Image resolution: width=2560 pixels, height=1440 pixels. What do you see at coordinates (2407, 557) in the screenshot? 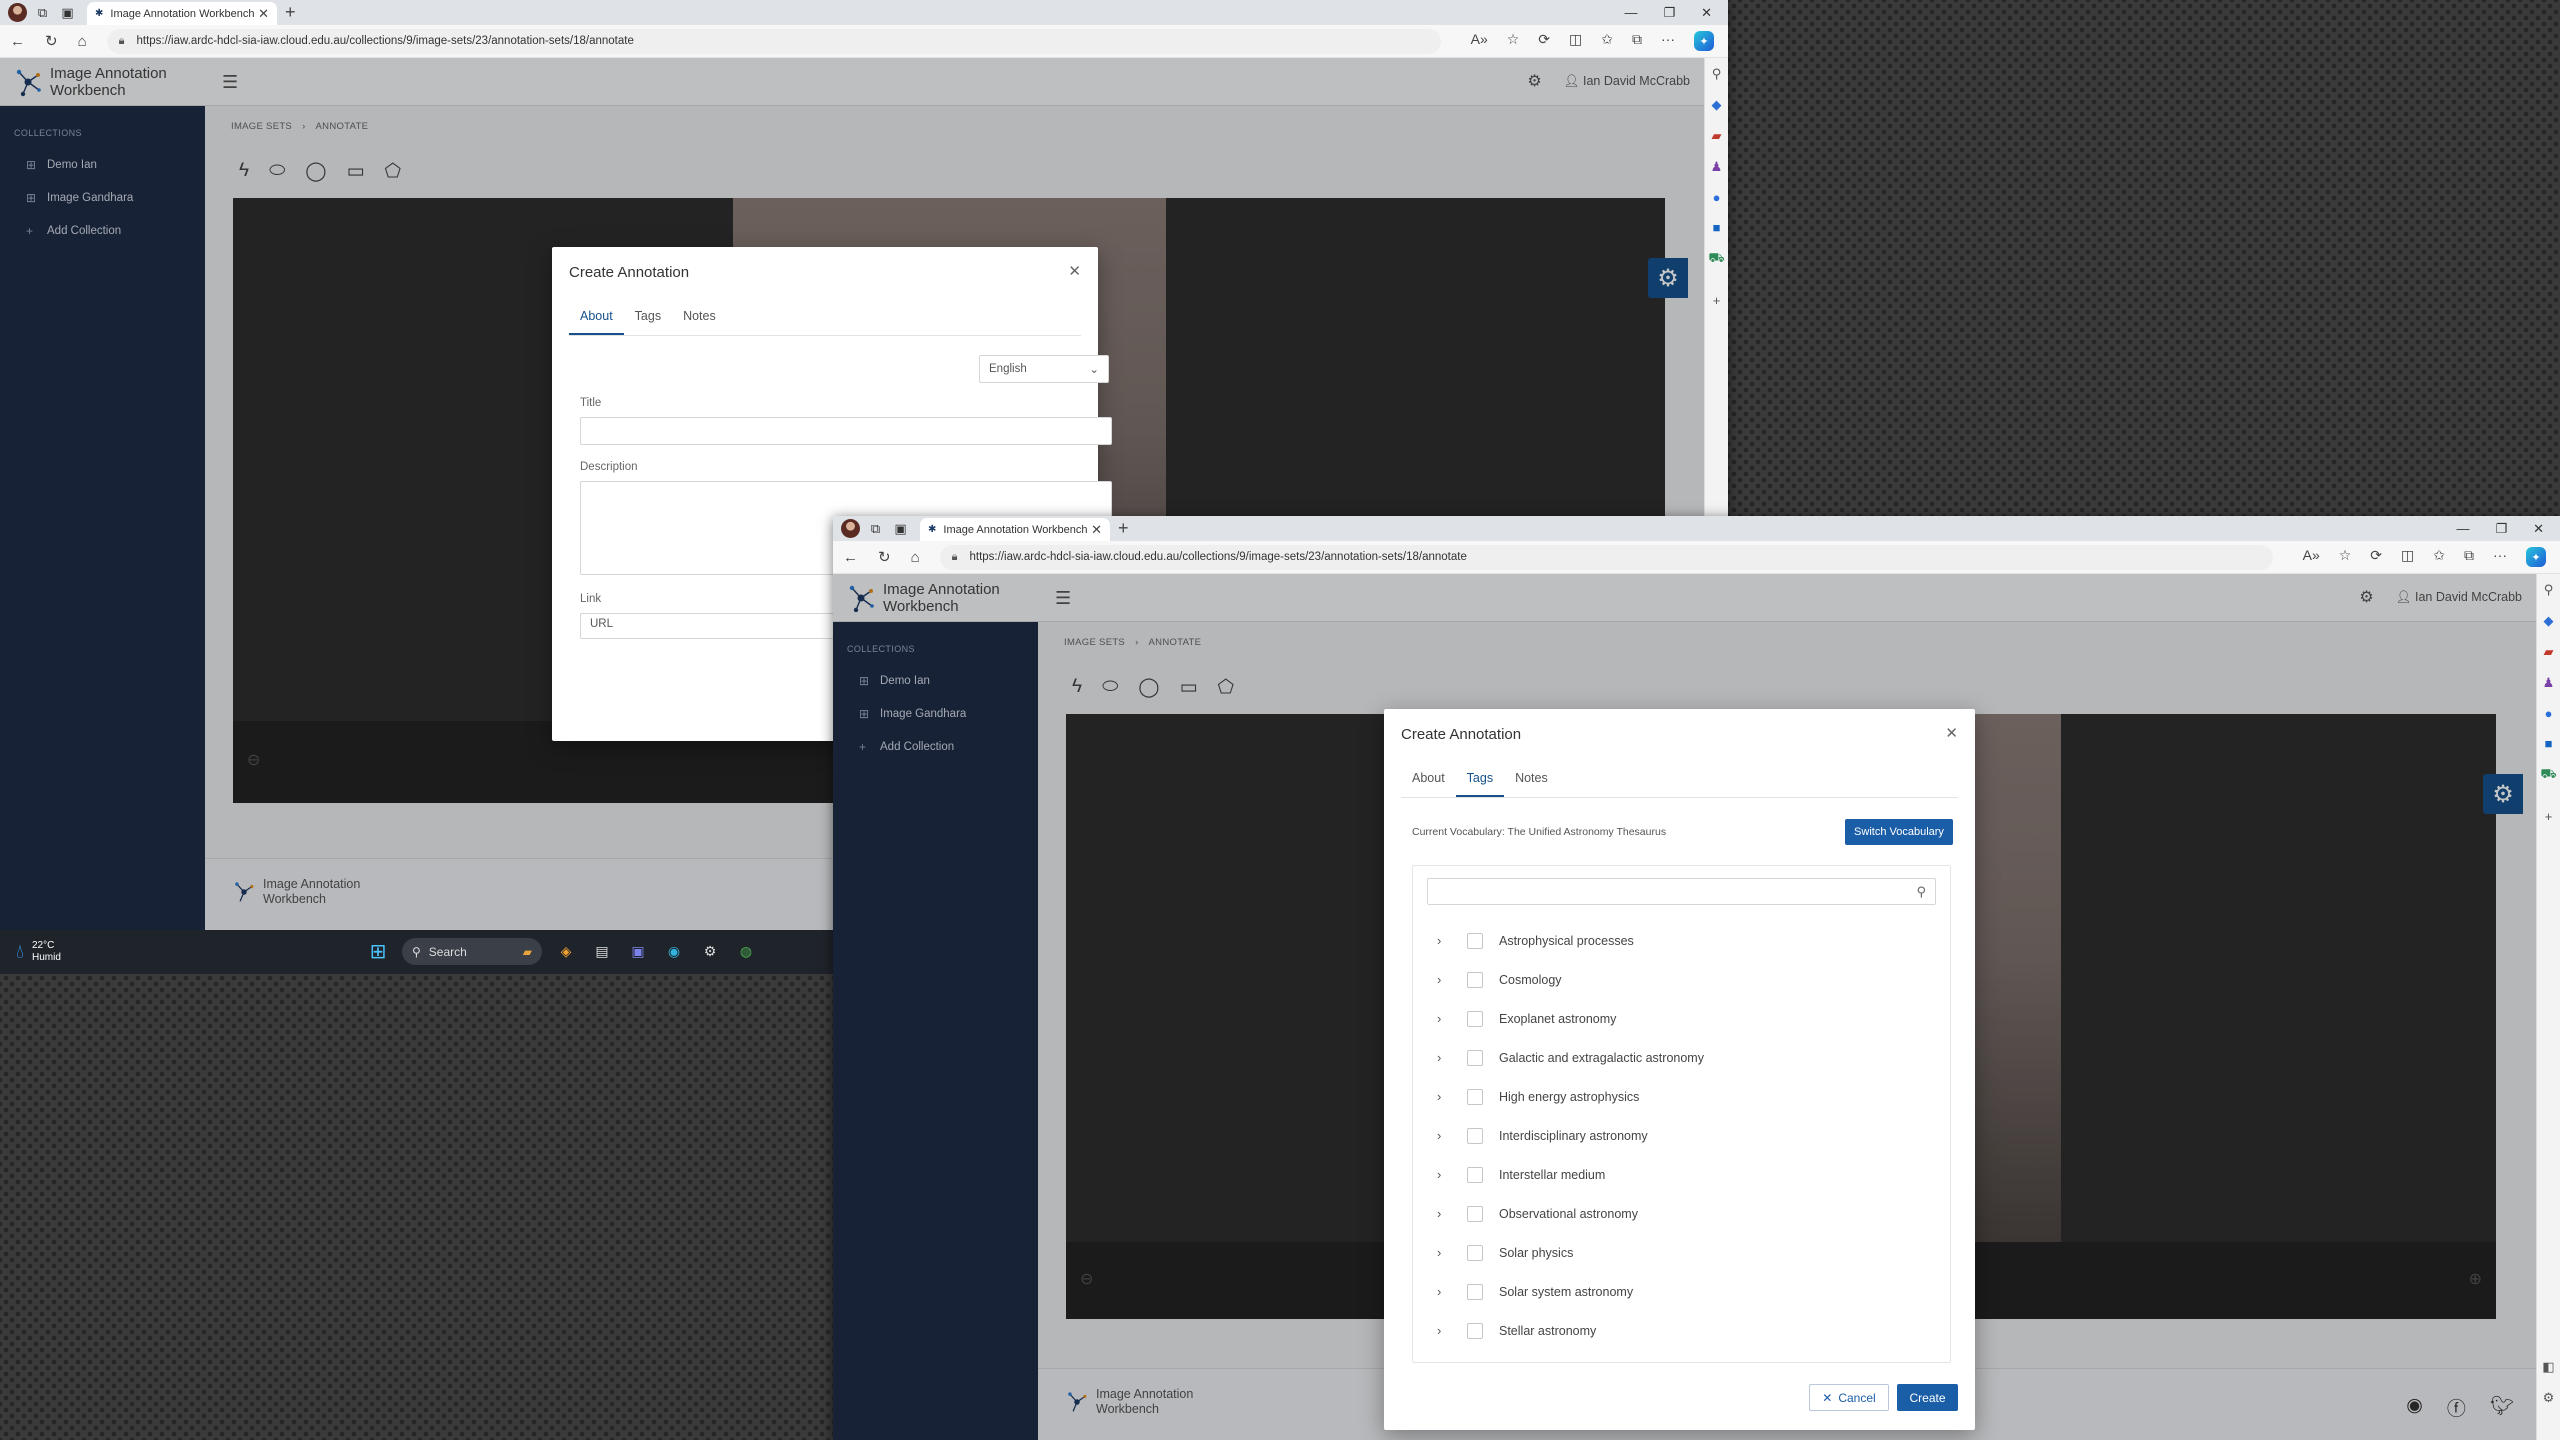
I see `split-screen-icon: ◫` at bounding box center [2407, 557].